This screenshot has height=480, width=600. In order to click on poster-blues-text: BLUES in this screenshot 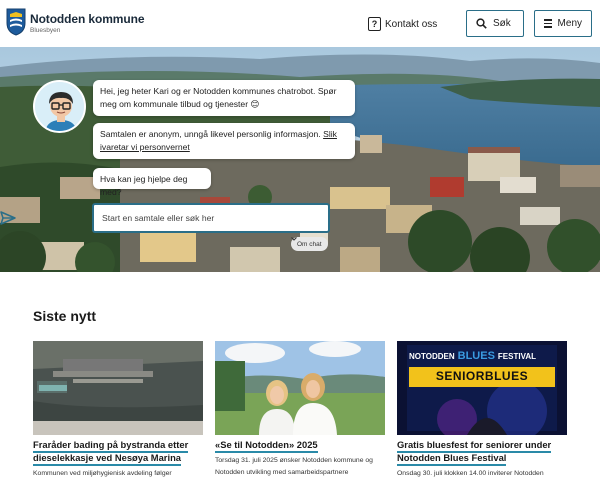, I will do `click(476, 356)`.